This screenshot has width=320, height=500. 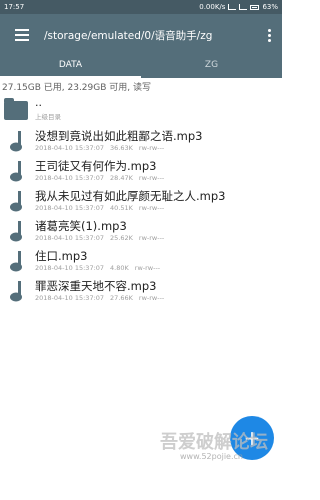 What do you see at coordinates (269, 35) in the screenshot?
I see `more-options-icon` at bounding box center [269, 35].